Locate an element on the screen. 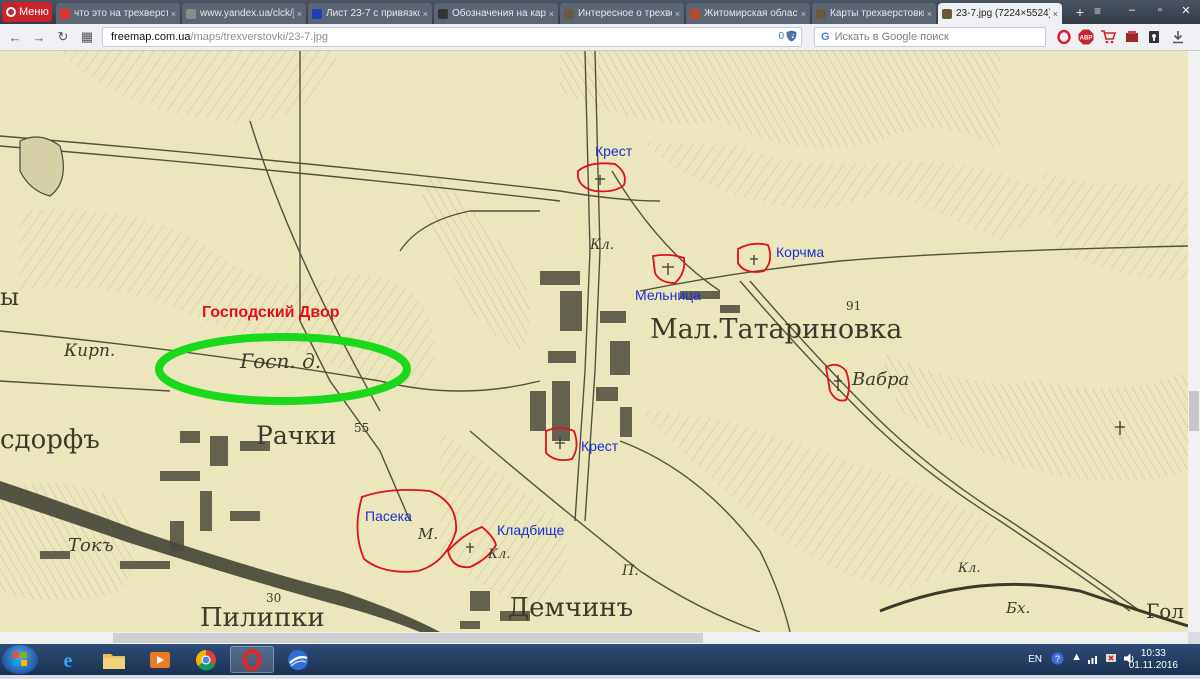 The width and height of the screenshot is (1200, 679). menu-label: Меню is located at coordinates (34, 12).